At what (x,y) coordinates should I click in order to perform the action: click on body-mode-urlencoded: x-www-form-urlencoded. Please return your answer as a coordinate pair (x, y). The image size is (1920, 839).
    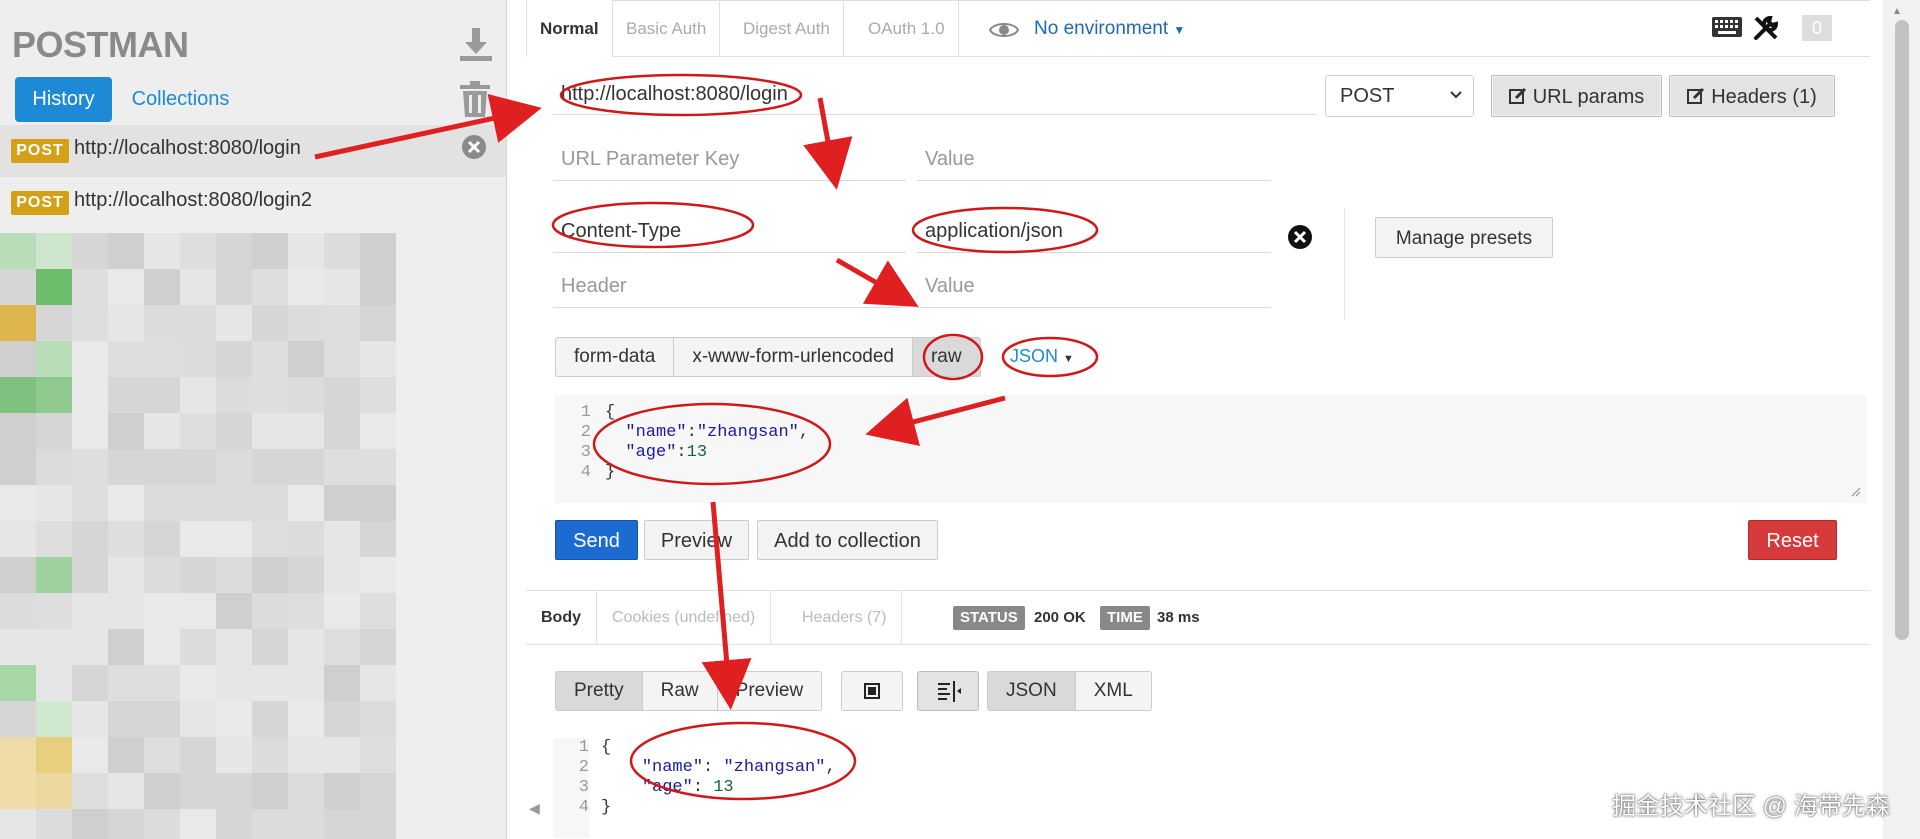
    Looking at the image, I should click on (793, 357).